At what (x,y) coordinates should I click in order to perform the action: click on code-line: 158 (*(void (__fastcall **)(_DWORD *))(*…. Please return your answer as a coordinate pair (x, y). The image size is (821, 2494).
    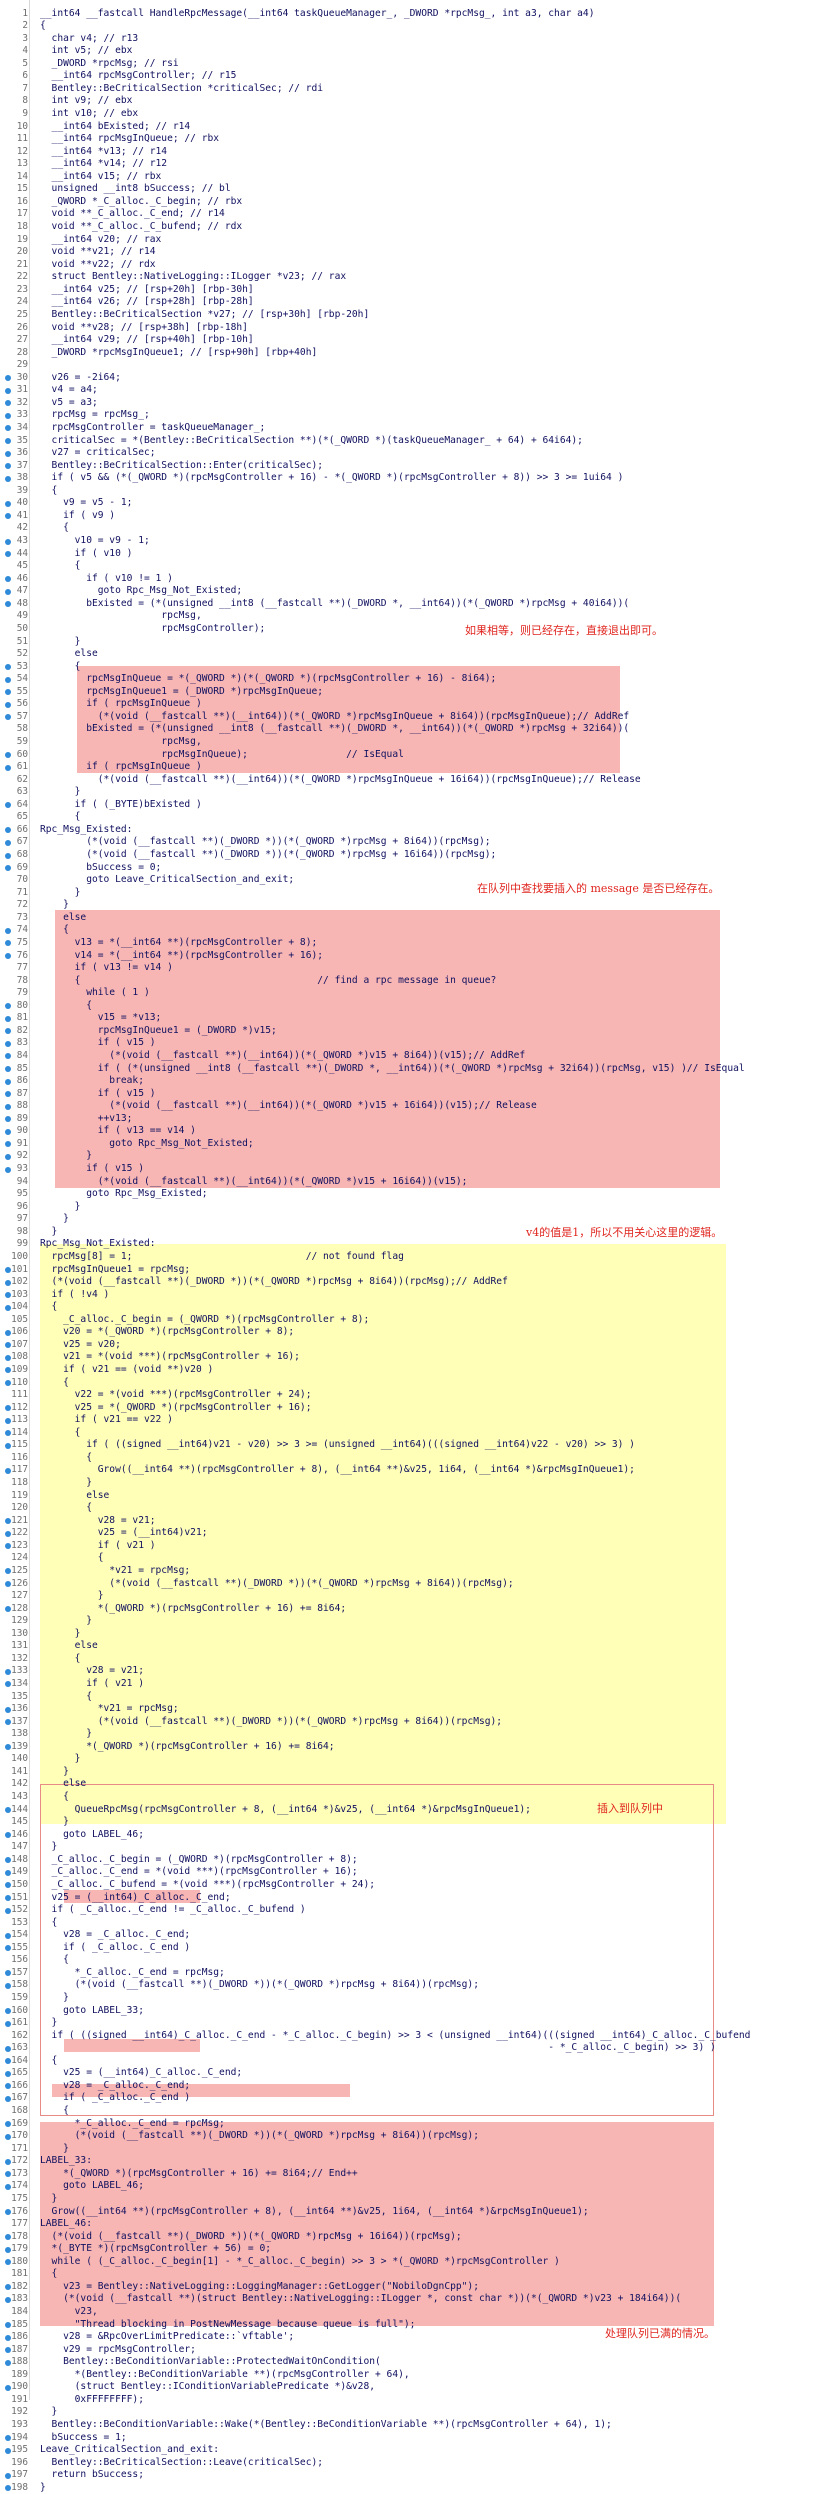
    Looking at the image, I should click on (410, 1985).